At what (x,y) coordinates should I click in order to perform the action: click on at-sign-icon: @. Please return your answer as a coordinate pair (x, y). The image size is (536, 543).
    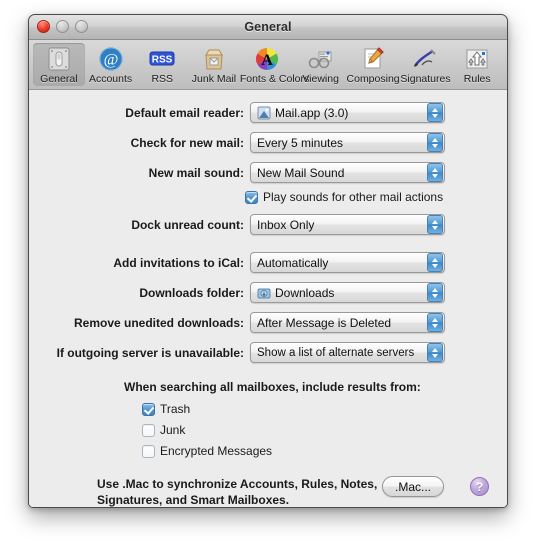
    Looking at the image, I should click on (111, 59).